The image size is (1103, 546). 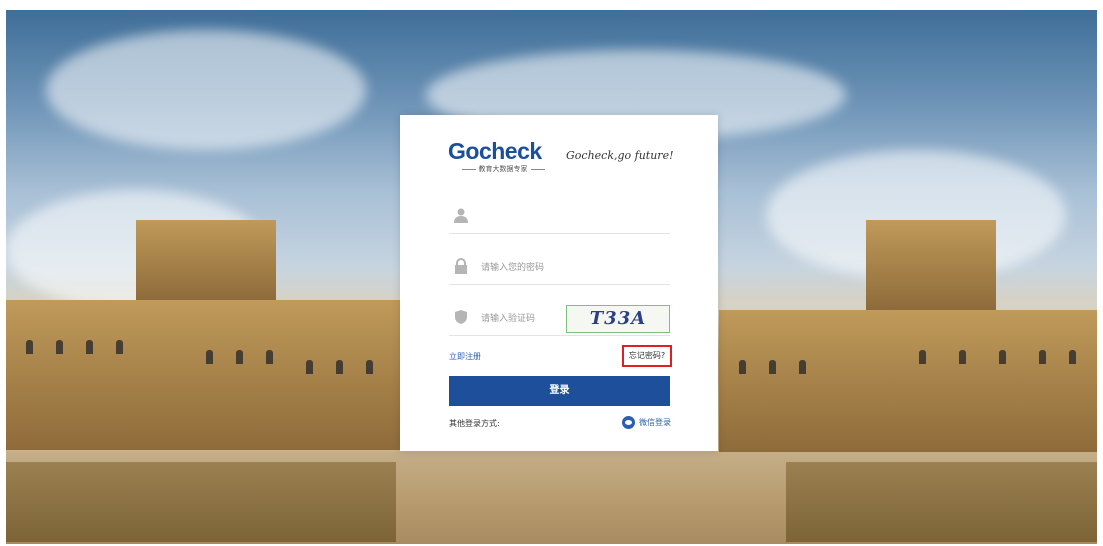 I want to click on logo-subtitle: 教育大数据专家, so click(x=503, y=169).